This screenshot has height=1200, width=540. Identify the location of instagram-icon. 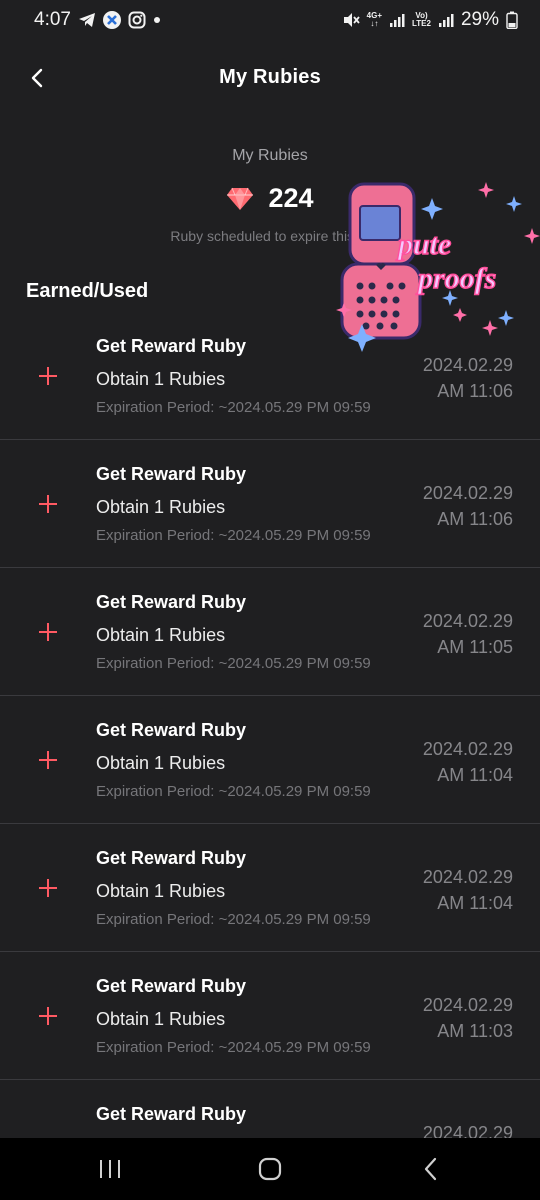
(137, 20).